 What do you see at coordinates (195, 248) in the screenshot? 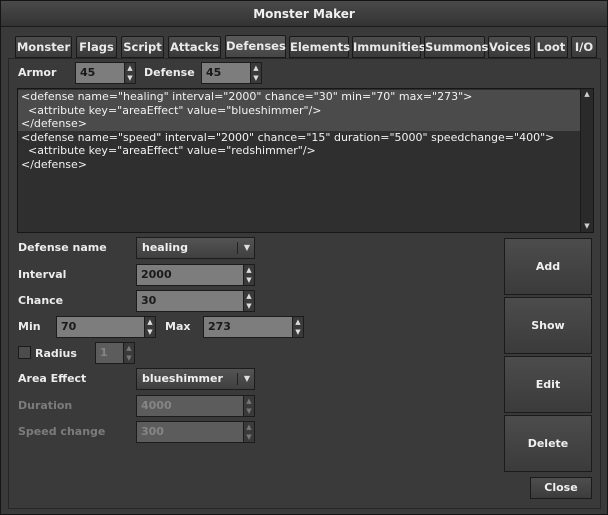
I see `defense-name-select: healing ▼` at bounding box center [195, 248].